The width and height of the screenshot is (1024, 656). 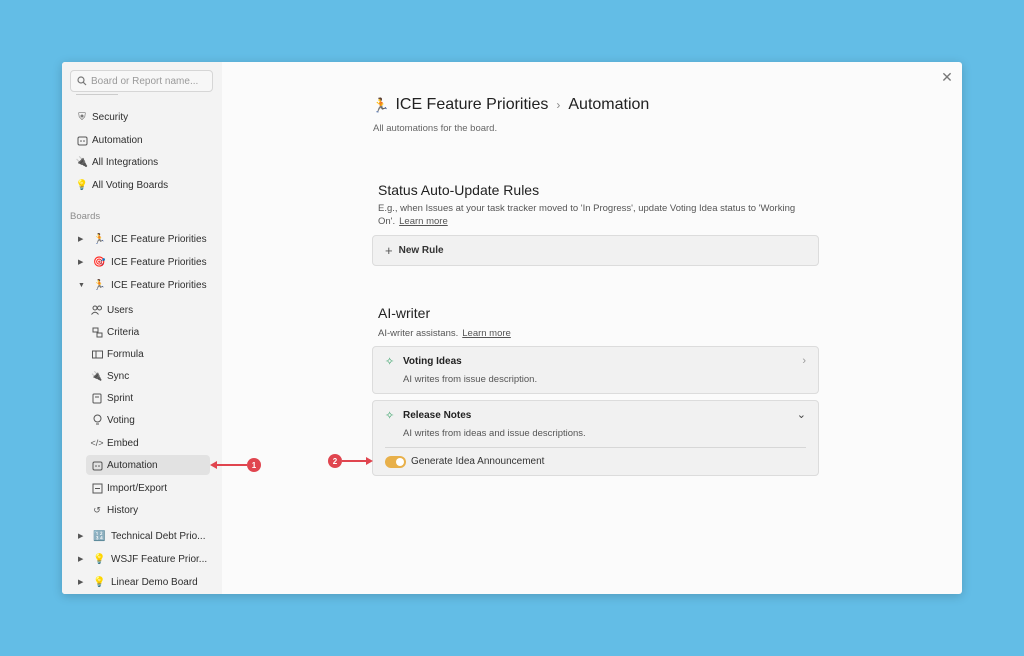 I want to click on ai-writer-description: AI-writer assistans. Learn more, so click(x=444, y=333).